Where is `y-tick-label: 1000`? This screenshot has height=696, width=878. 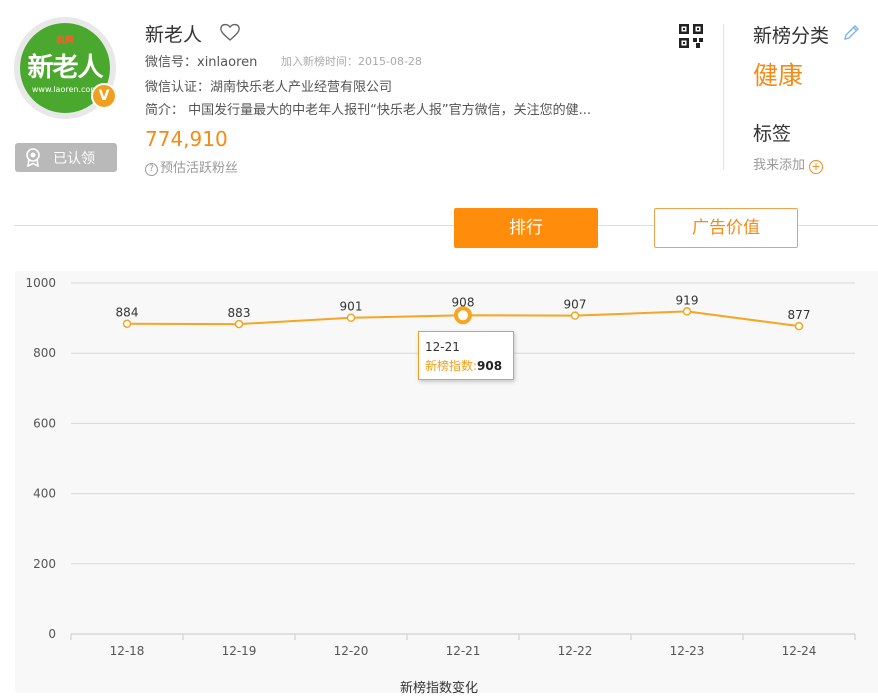
y-tick-label: 1000 is located at coordinates (40, 283).